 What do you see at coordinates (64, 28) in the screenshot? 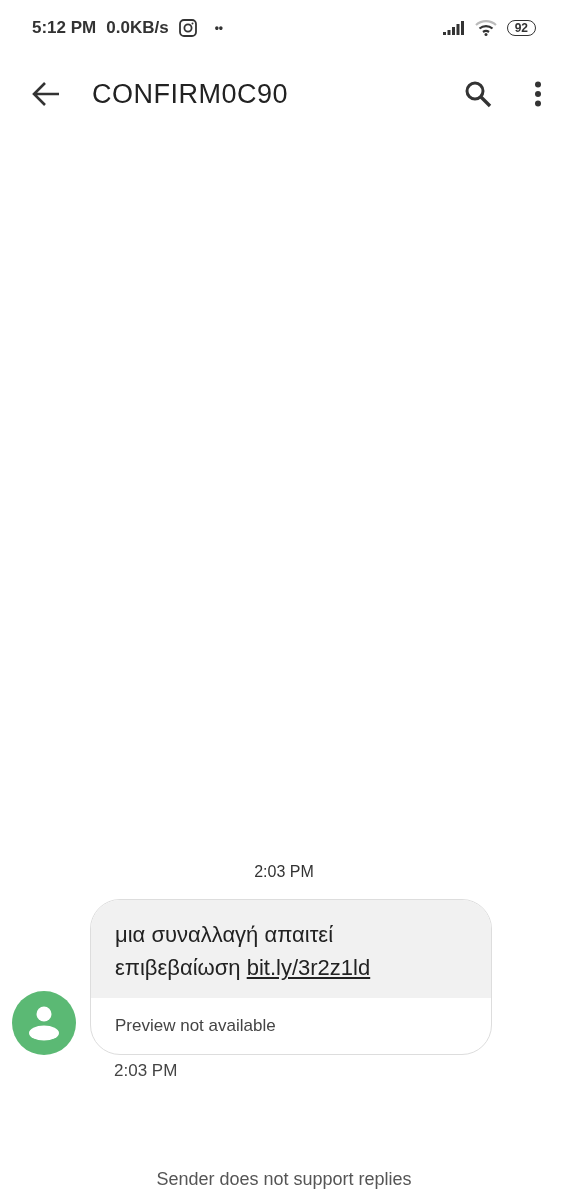
I see `status-time: 5:12 PM` at bounding box center [64, 28].